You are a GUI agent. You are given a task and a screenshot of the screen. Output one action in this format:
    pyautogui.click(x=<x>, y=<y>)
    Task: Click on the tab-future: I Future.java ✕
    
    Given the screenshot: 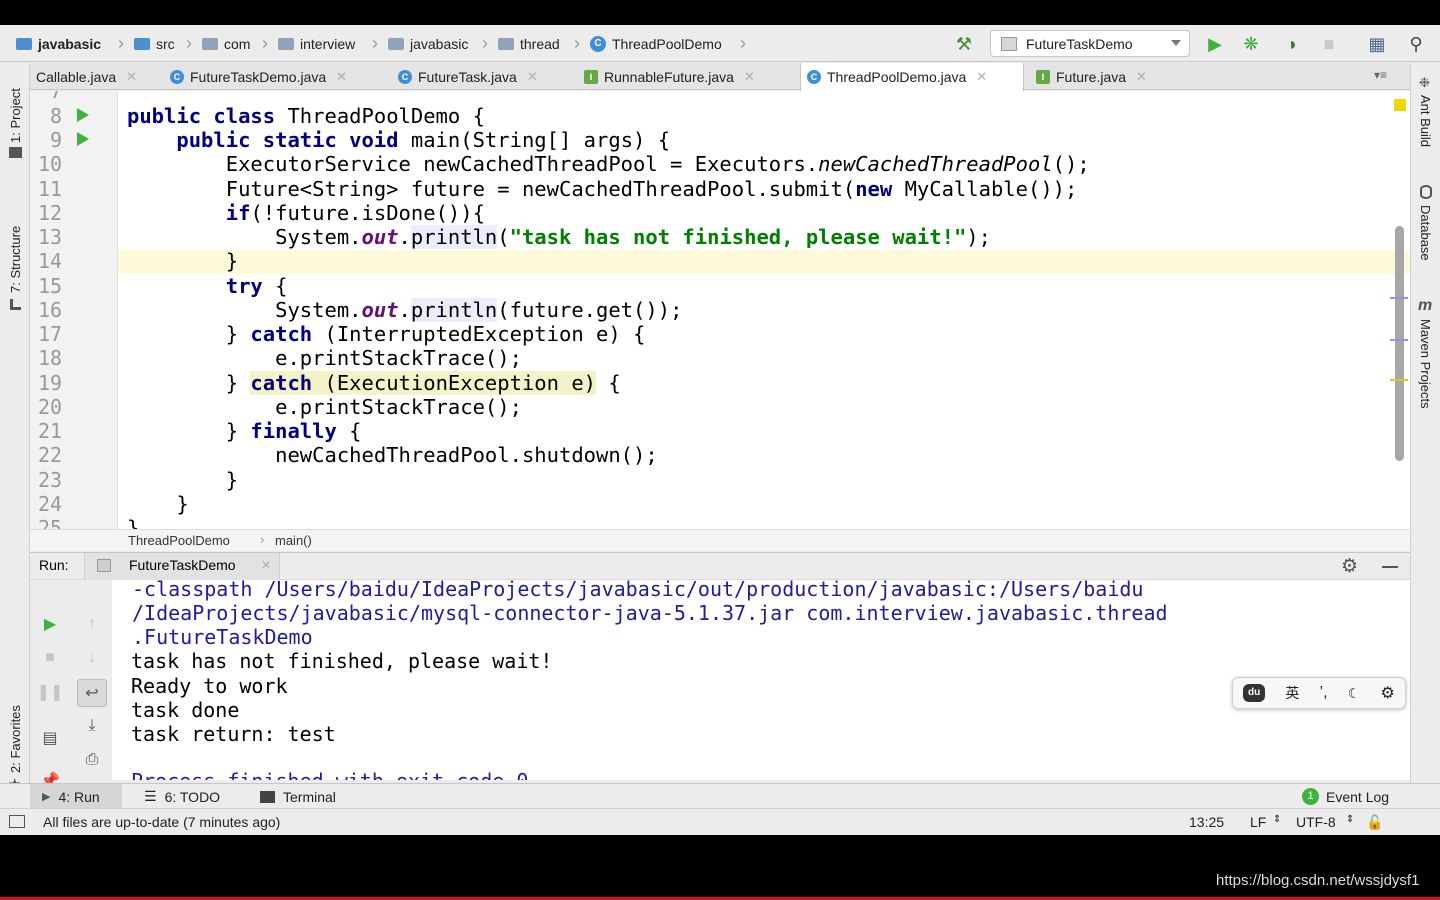 What is the action you would take?
    pyautogui.click(x=1105, y=76)
    